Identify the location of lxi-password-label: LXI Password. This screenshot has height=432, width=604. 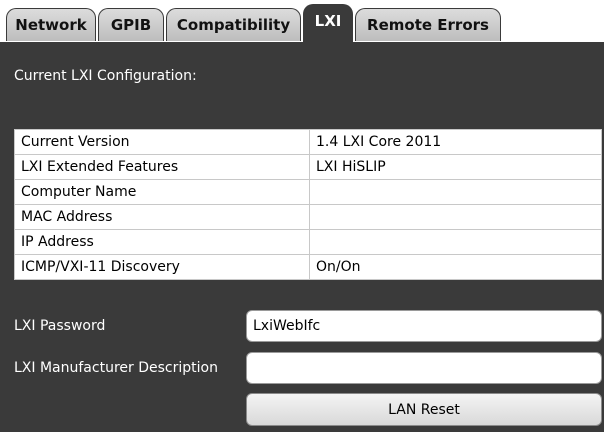
(60, 326).